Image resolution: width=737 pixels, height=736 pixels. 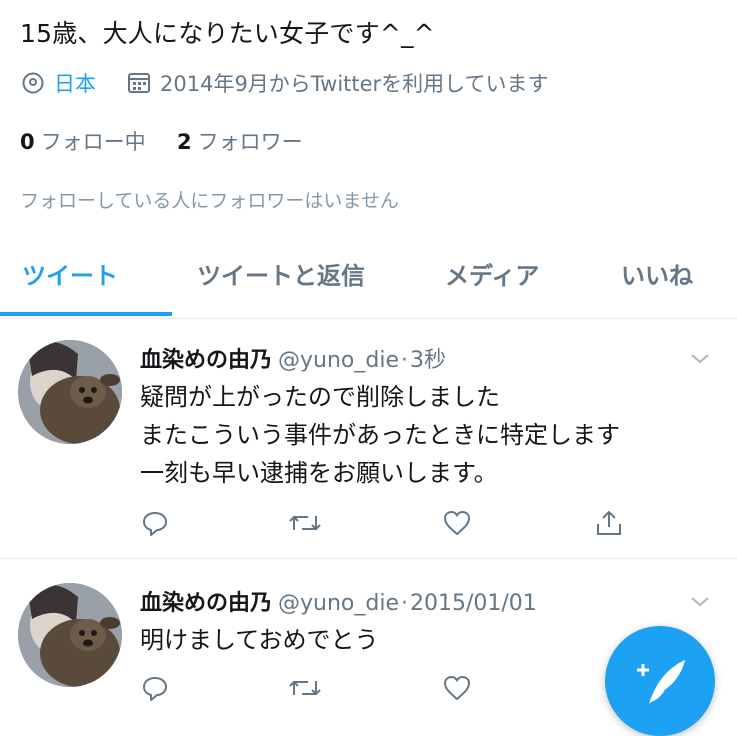 I want to click on following-count: 0, so click(x=27, y=142).